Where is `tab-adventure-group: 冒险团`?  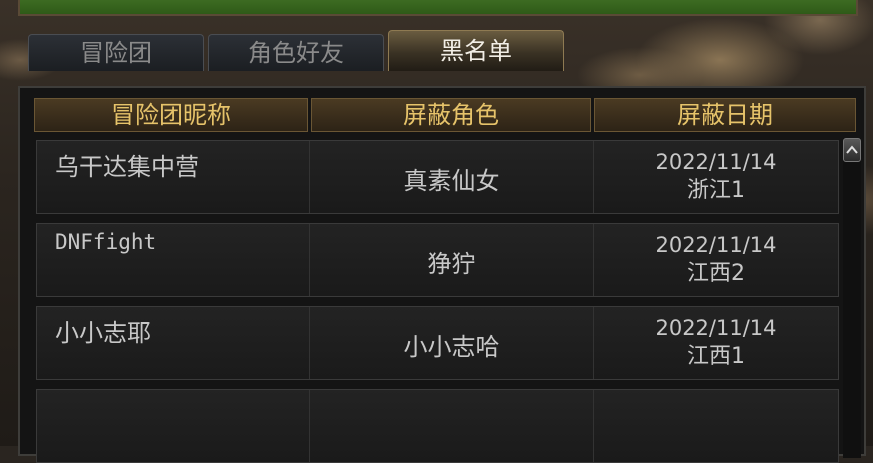 tab-adventure-group: 冒险团 is located at coordinates (116, 52).